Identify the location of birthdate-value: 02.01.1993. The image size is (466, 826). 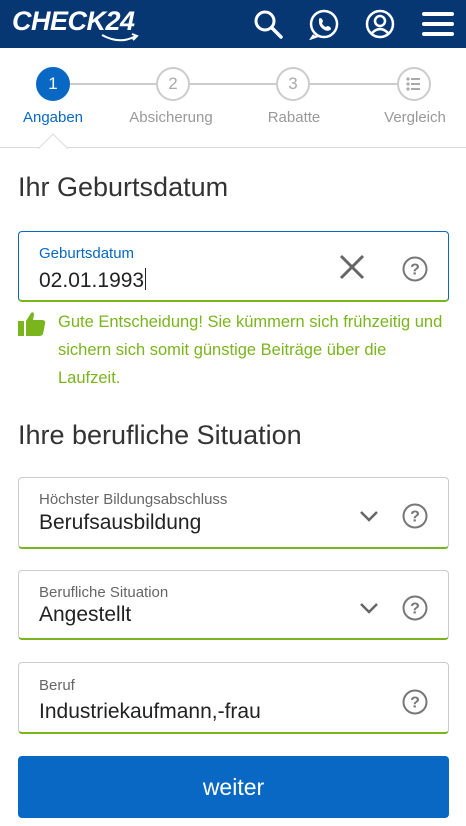
(92, 280).